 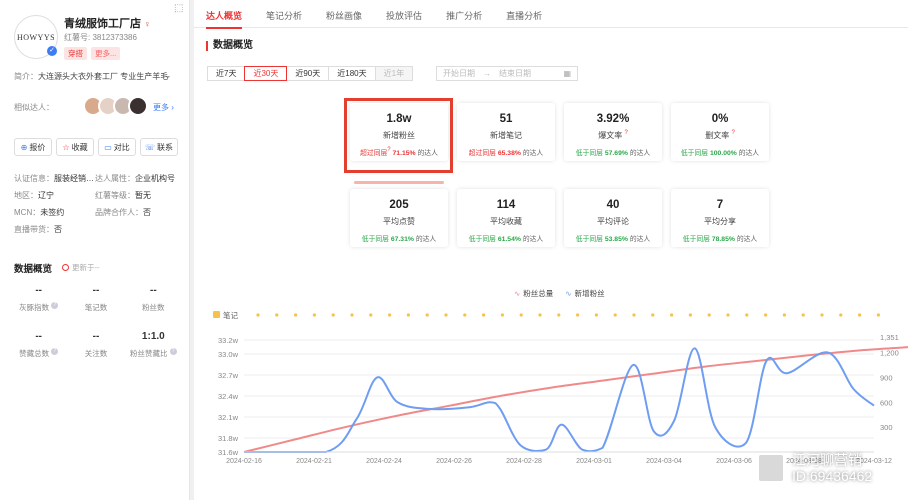 I want to click on x-axis-tick: 2024-02-21, so click(x=314, y=461).